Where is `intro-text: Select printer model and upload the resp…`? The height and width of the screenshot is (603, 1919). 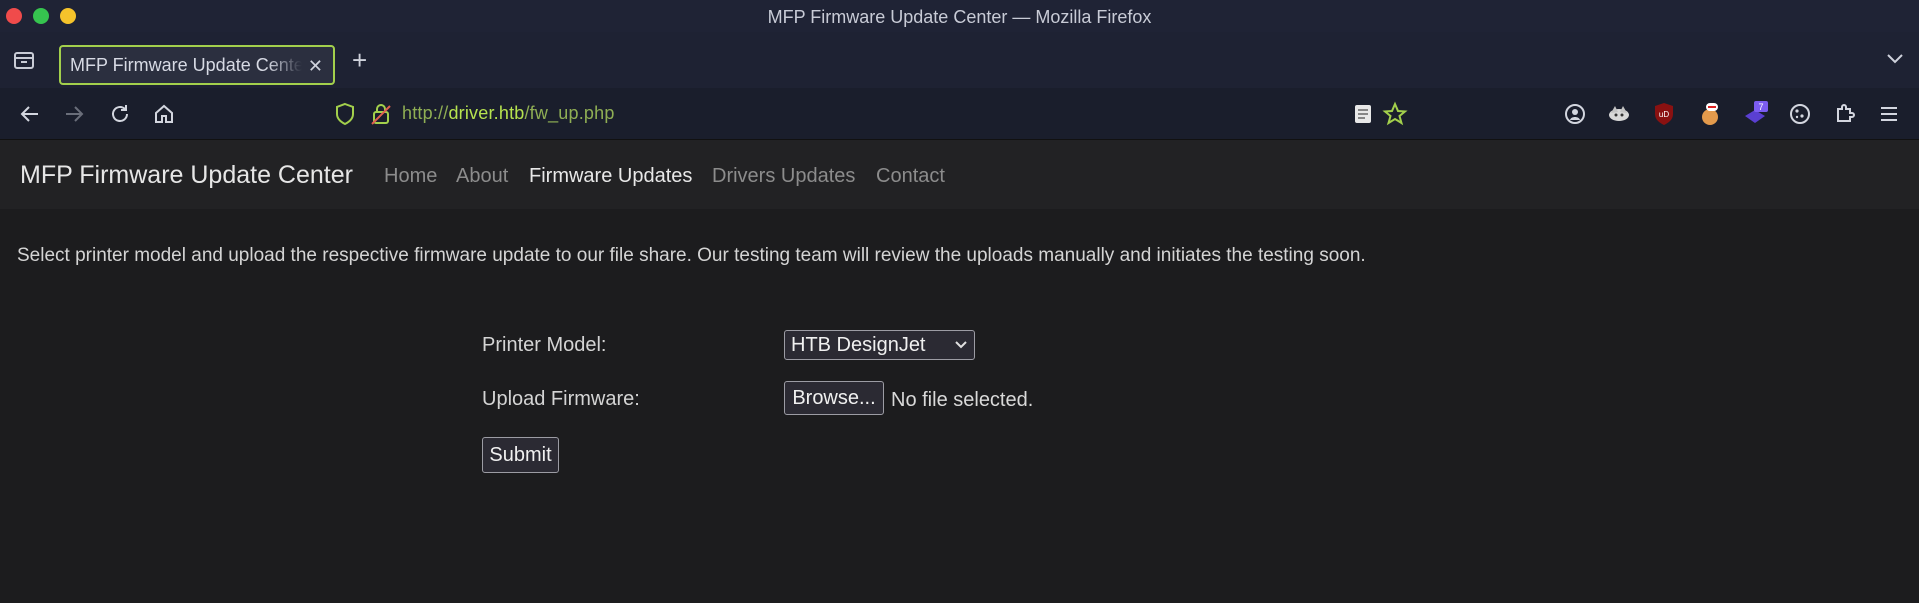
intro-text: Select printer model and upload the resp… is located at coordinates (691, 255).